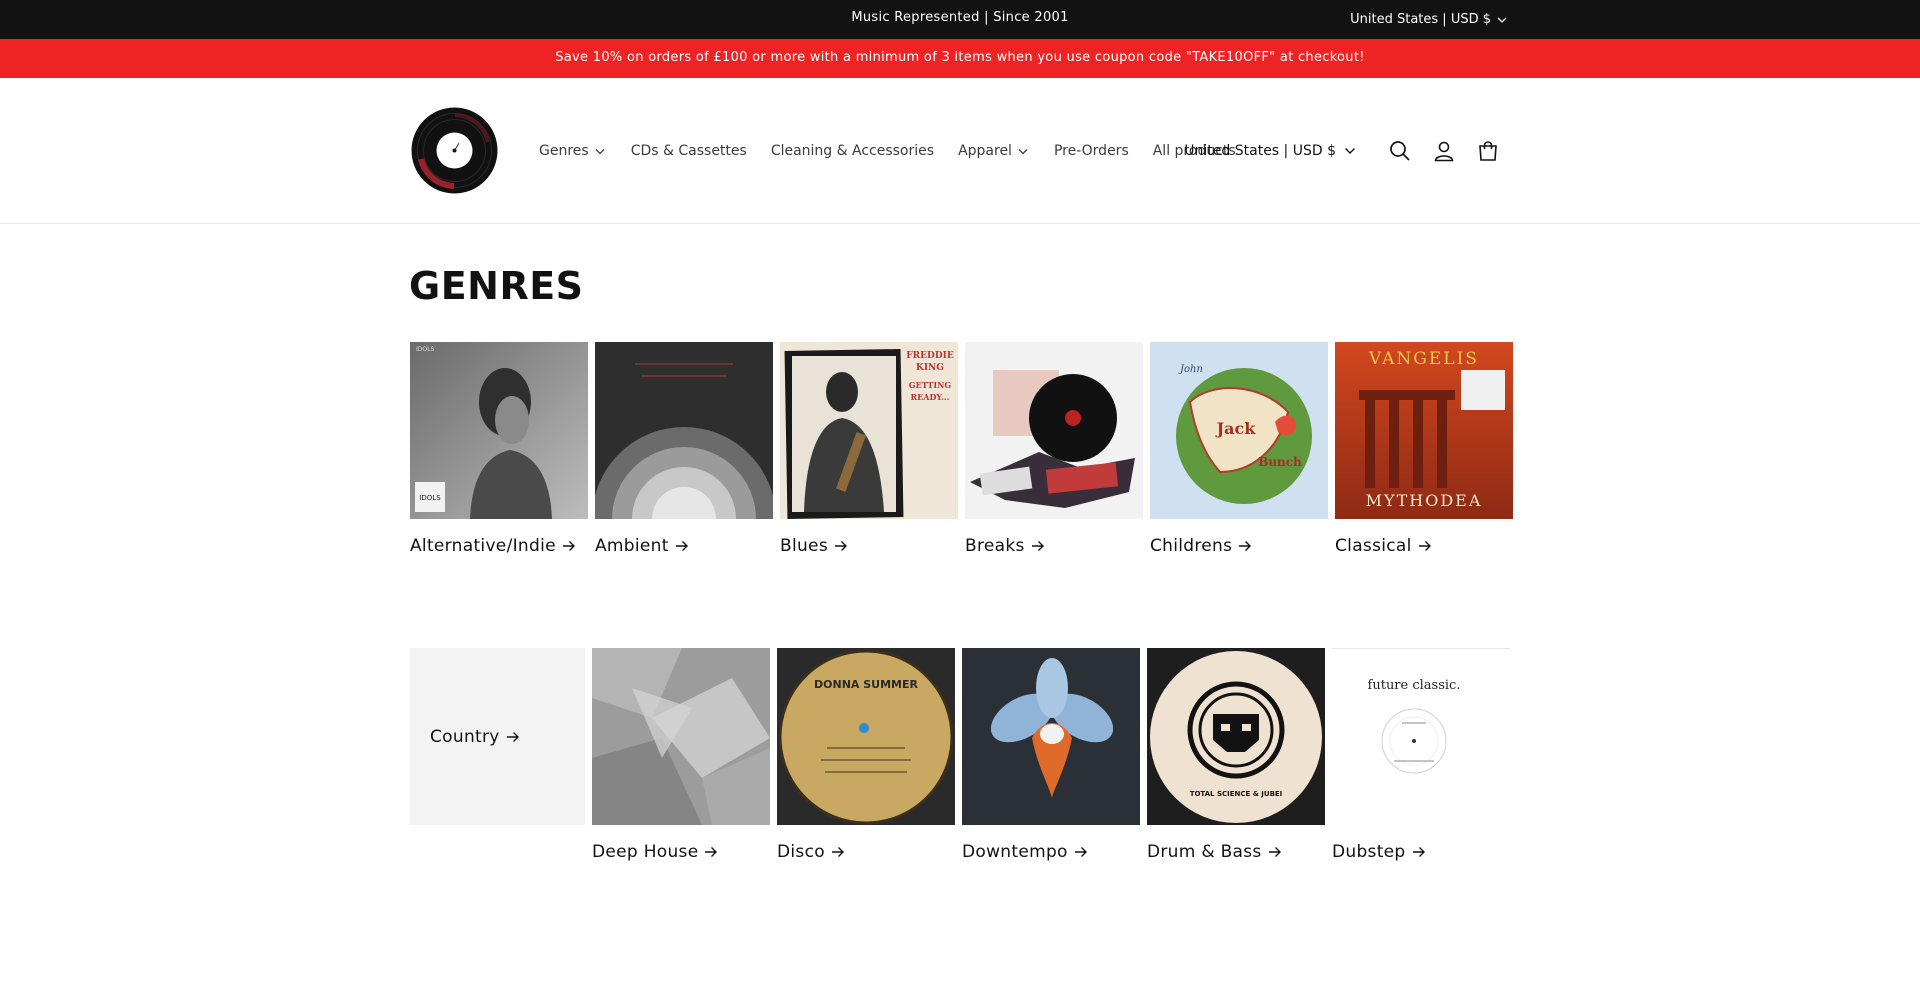 This screenshot has height=993, width=1920. I want to click on genre-link: Disco, so click(866, 852).